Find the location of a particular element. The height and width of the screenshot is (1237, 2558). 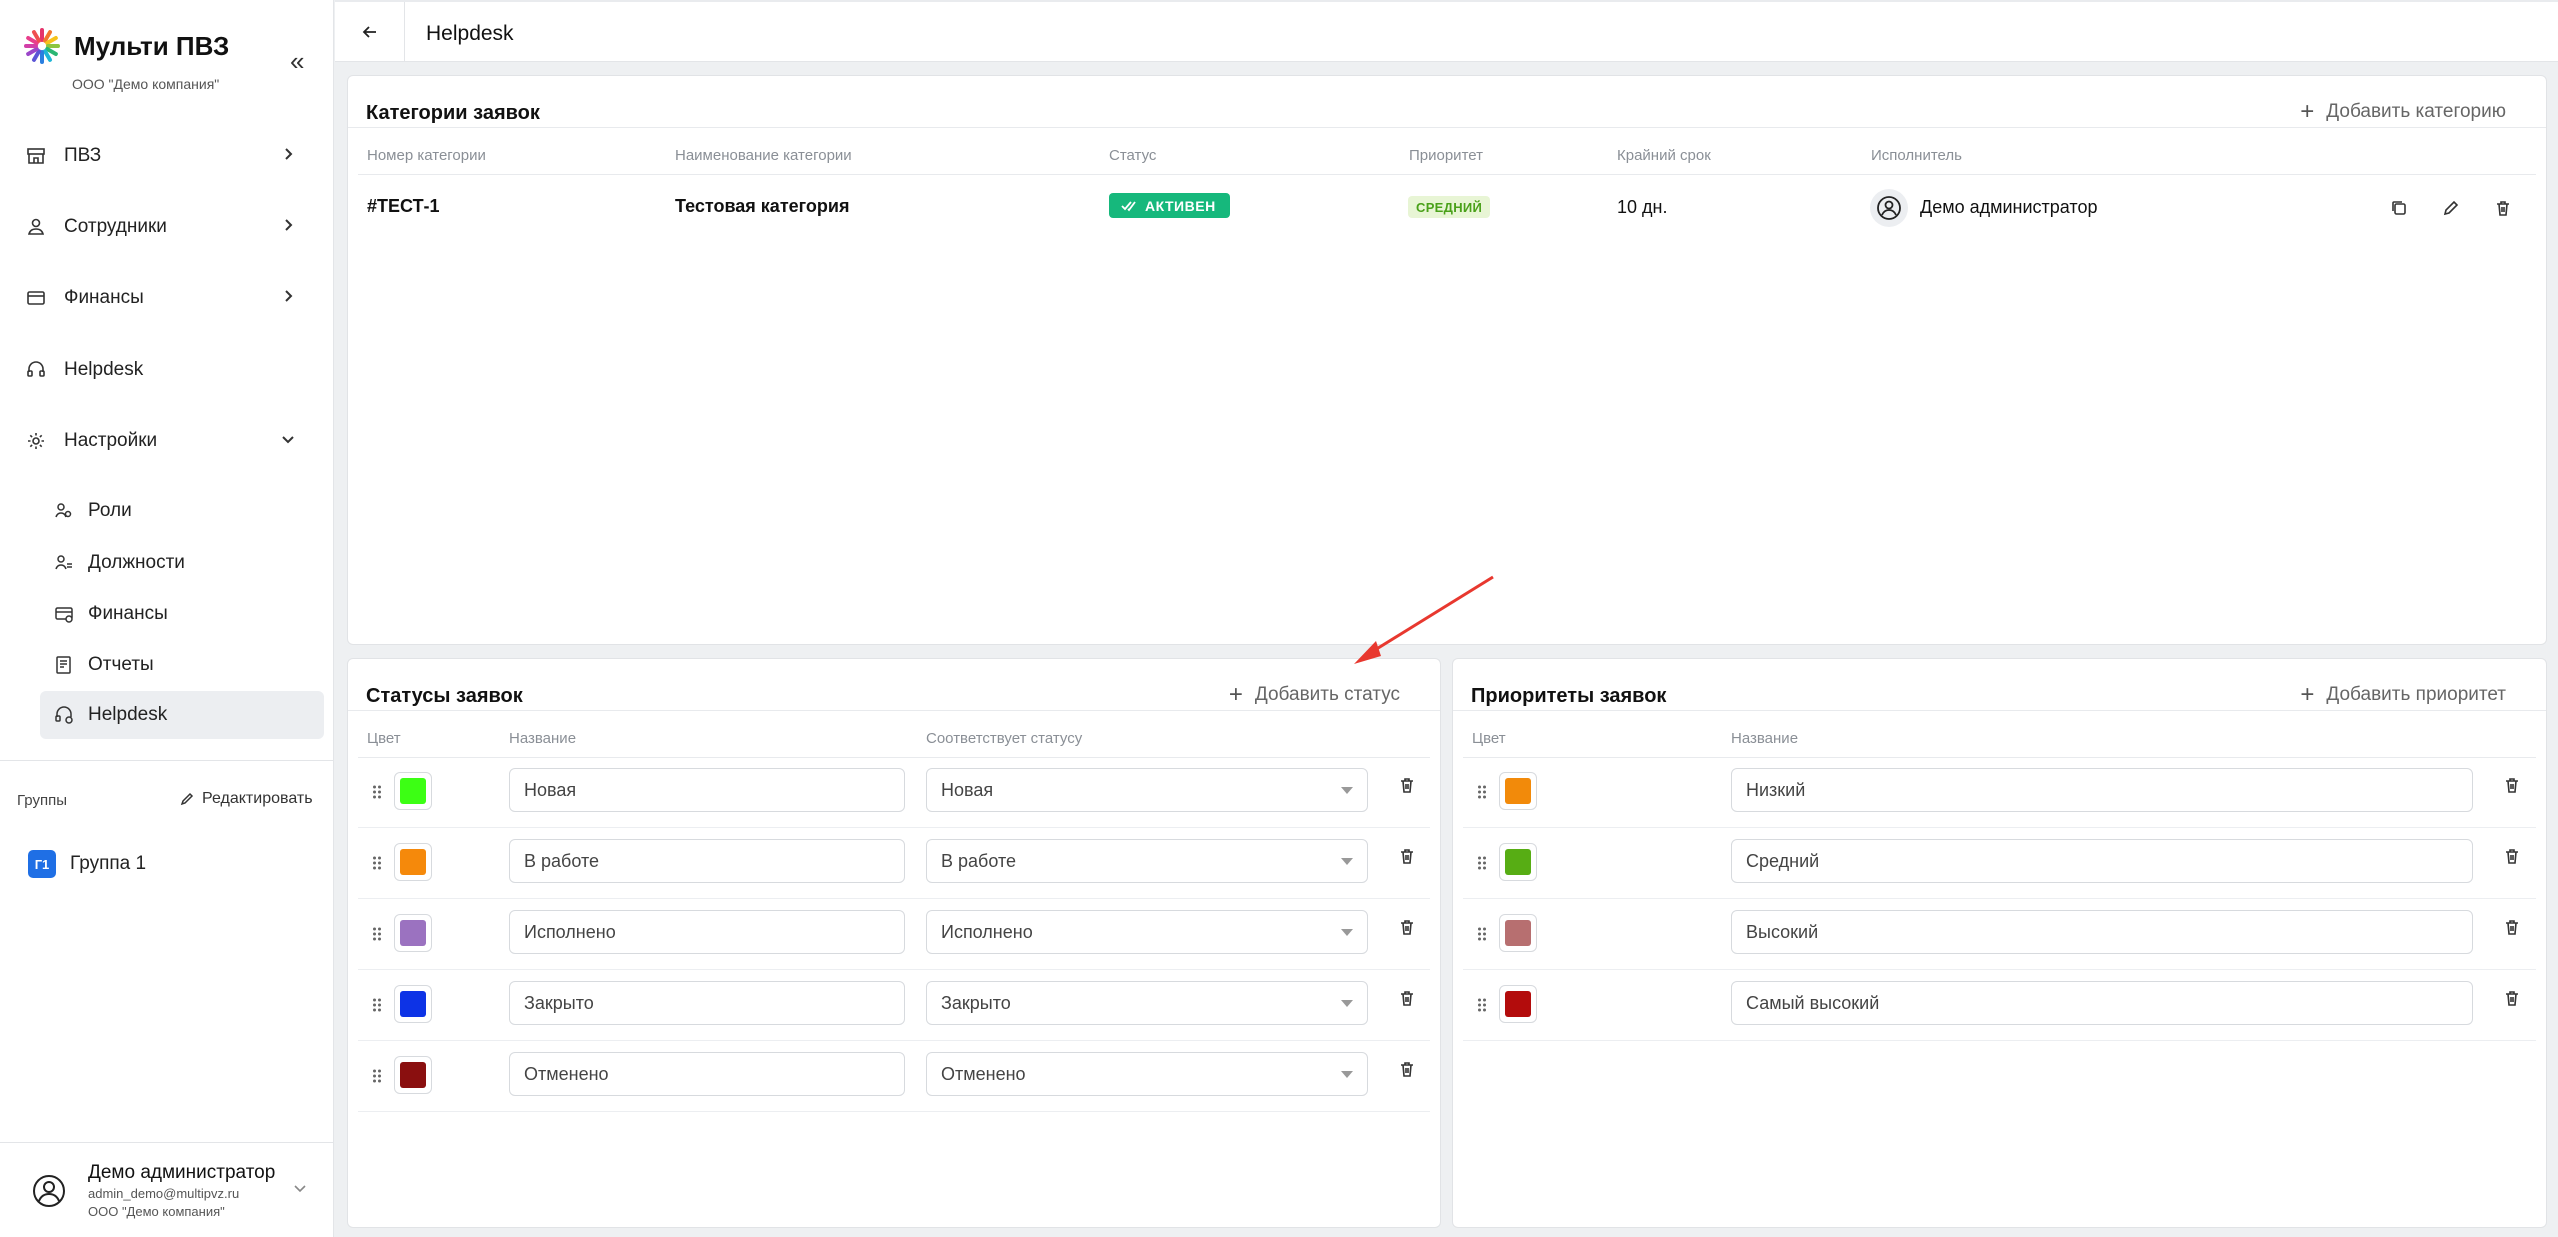

status-row: Закрыто is located at coordinates (894, 1006).